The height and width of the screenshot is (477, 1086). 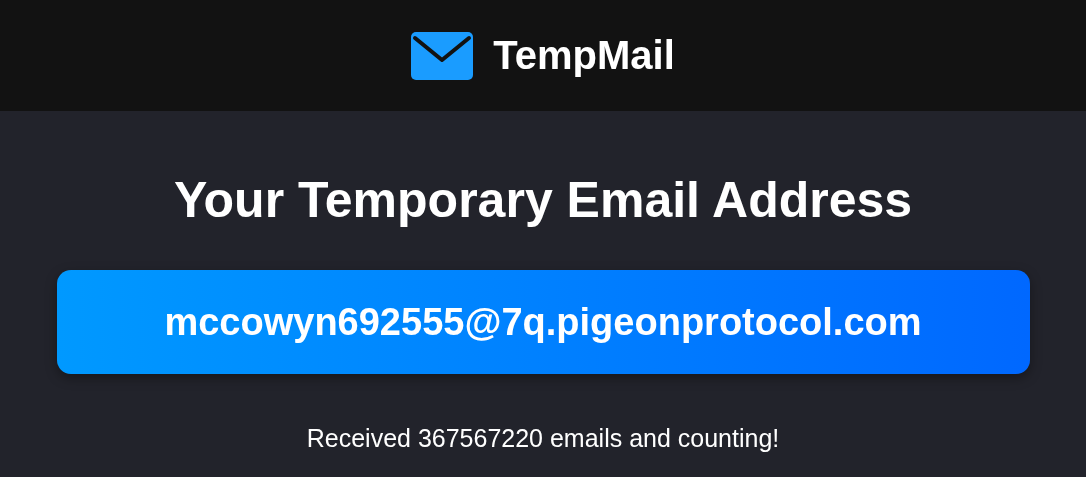 What do you see at coordinates (442, 55) in the screenshot?
I see `envelope-icon` at bounding box center [442, 55].